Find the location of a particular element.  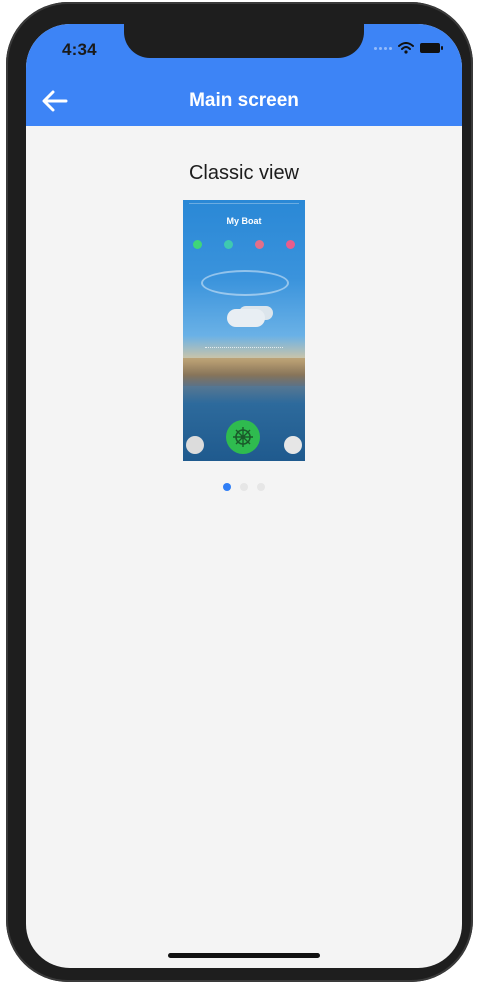

app-header: 4:34 Main screen is located at coordinates (244, 75).